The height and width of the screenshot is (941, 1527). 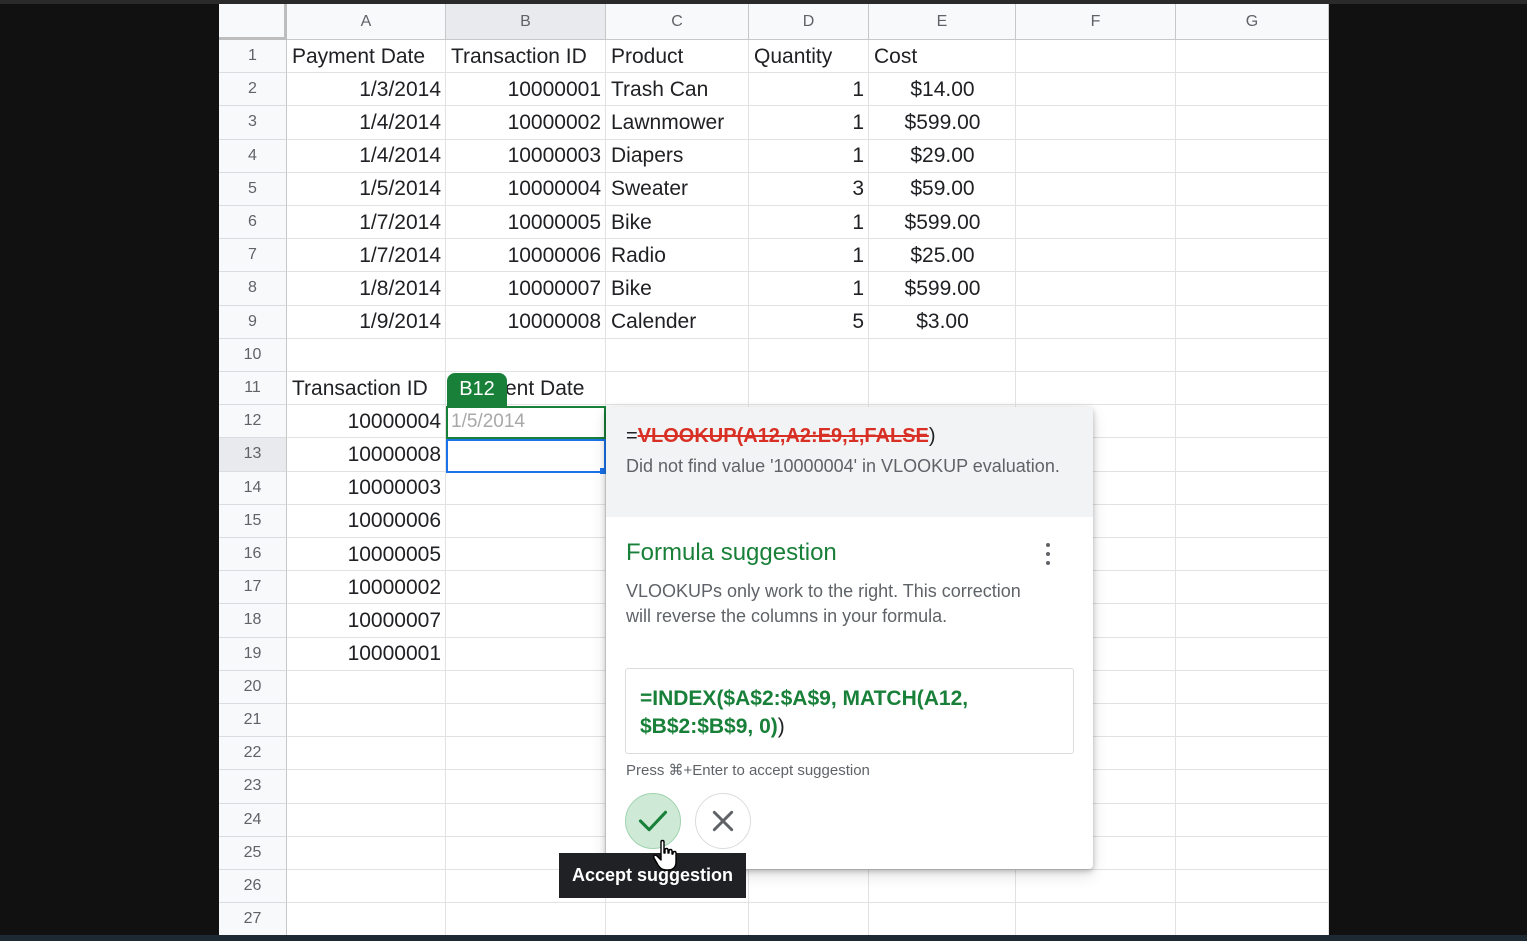 What do you see at coordinates (1096, 256) in the screenshot?
I see `cell-f7` at bounding box center [1096, 256].